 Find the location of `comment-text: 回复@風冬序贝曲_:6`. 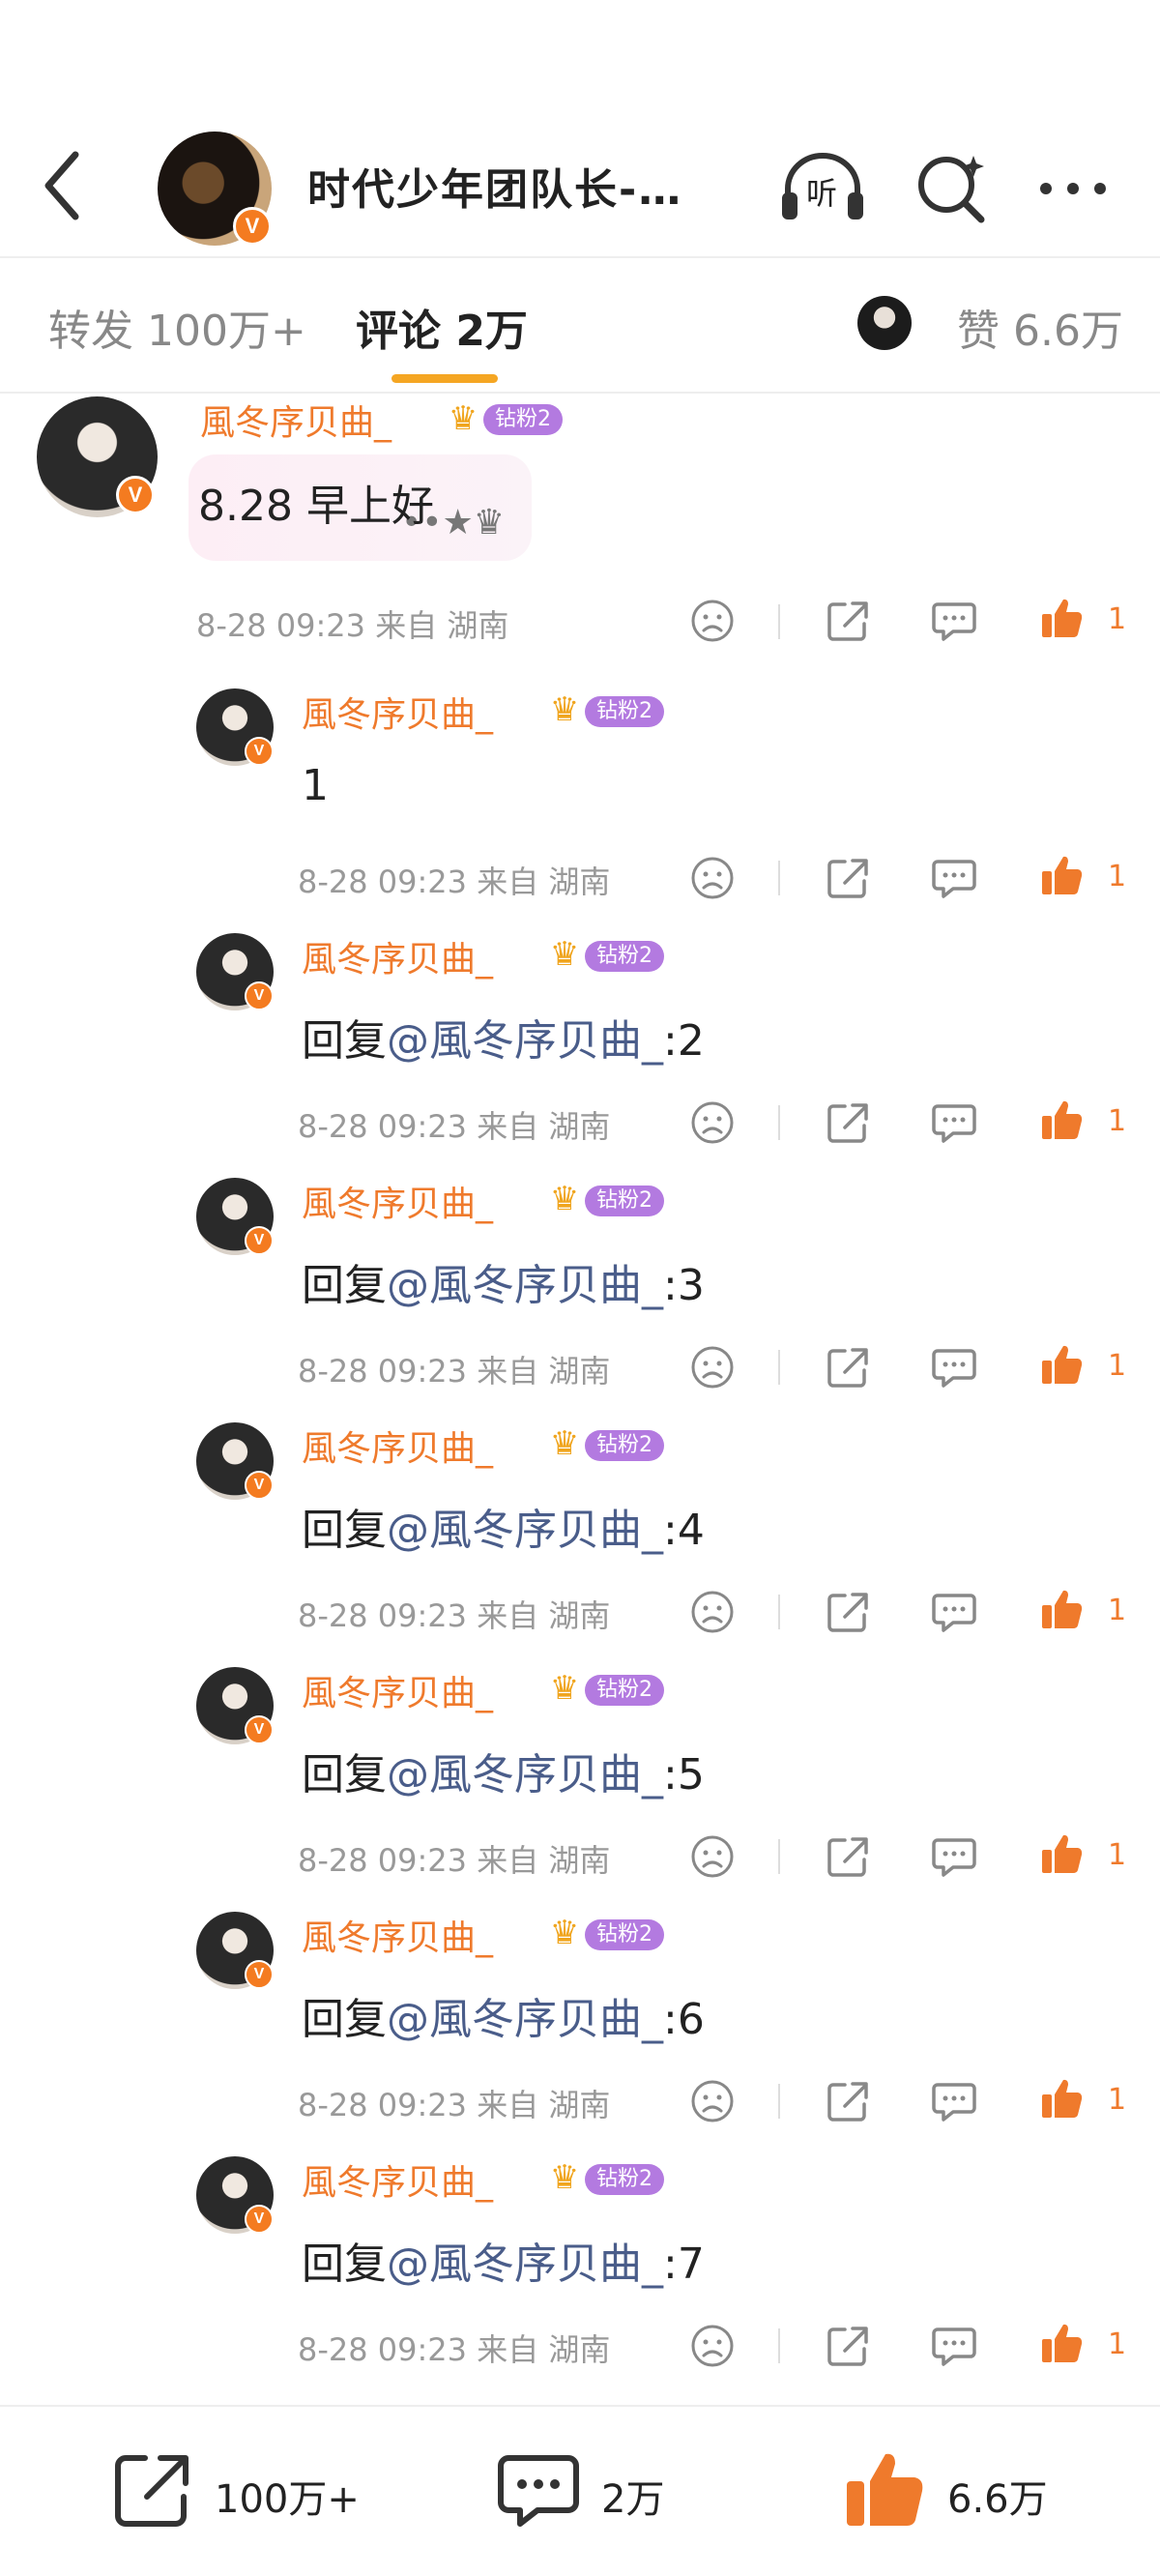

comment-text: 回复@風冬序贝曲_:6 is located at coordinates (504, 2015).